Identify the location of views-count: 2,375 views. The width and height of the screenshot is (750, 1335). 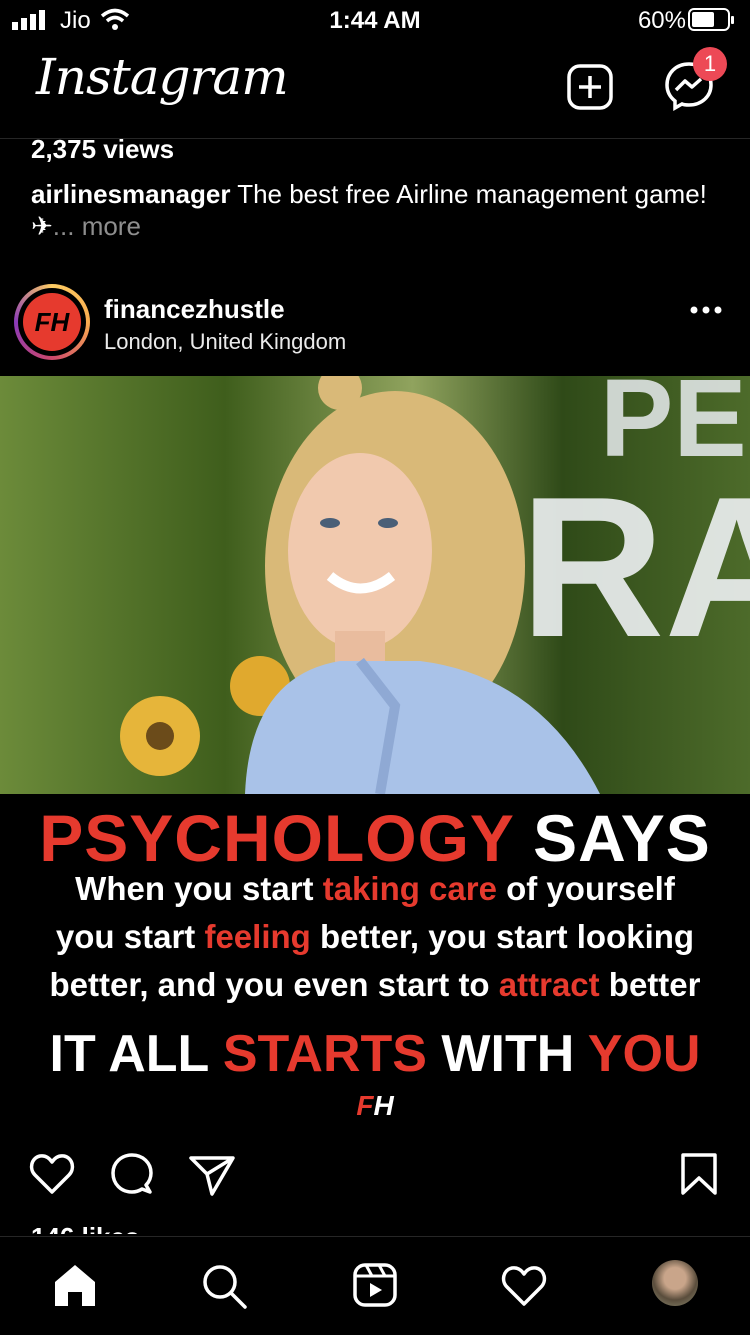
(102, 149).